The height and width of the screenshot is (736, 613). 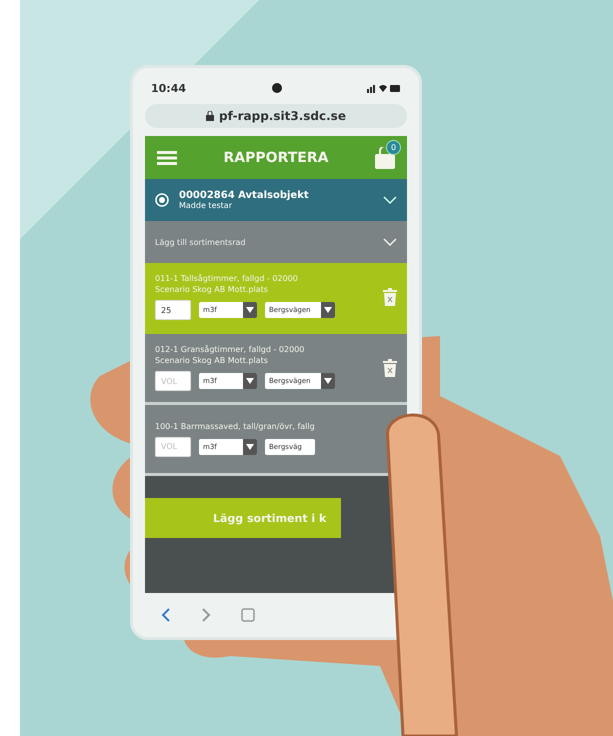 I want to click on camera-icon, so click(x=277, y=88).